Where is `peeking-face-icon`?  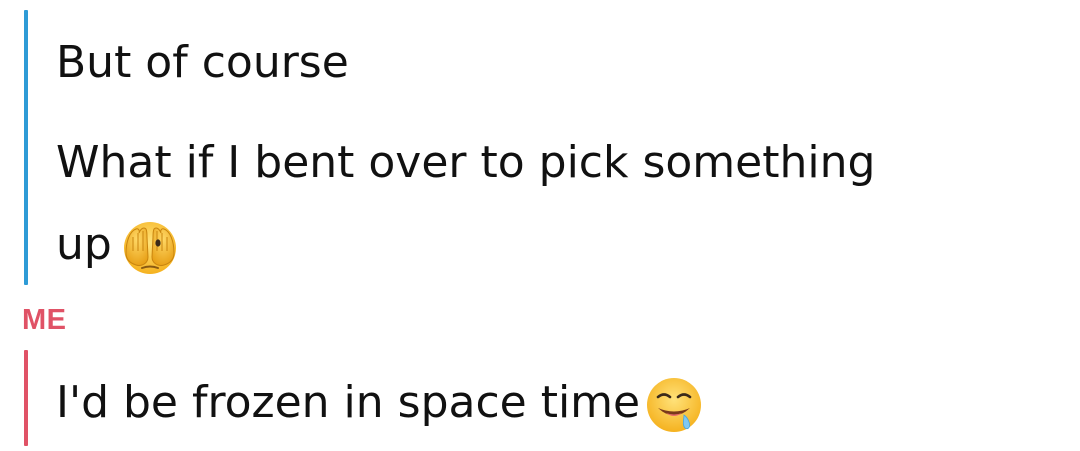 peeking-face-icon is located at coordinates (150, 247).